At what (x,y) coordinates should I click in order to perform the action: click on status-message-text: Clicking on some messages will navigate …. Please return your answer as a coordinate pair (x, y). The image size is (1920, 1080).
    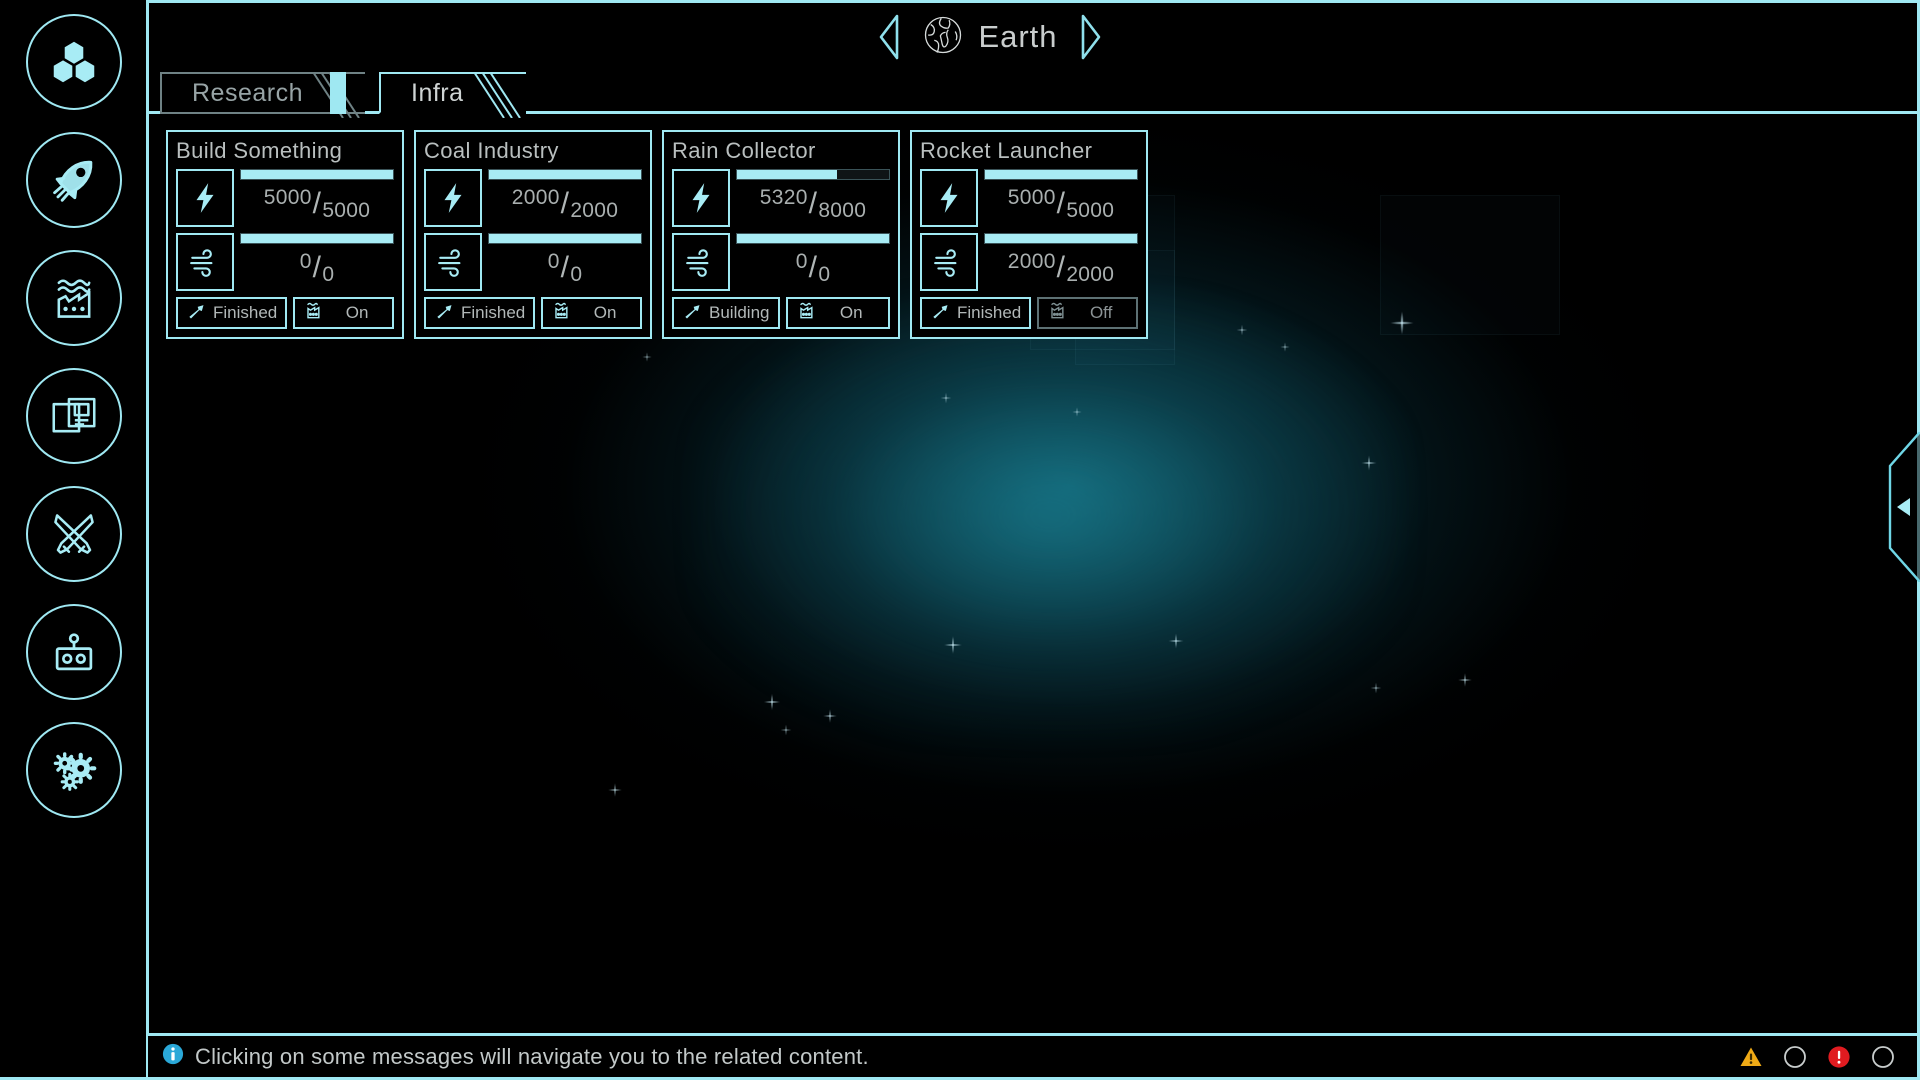
    Looking at the image, I should click on (532, 1056).